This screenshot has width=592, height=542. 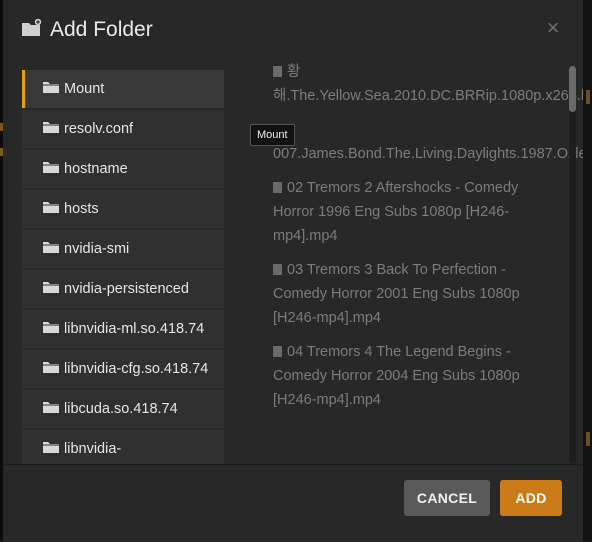 I want to click on folder-label: resolv.conf, so click(x=99, y=129).